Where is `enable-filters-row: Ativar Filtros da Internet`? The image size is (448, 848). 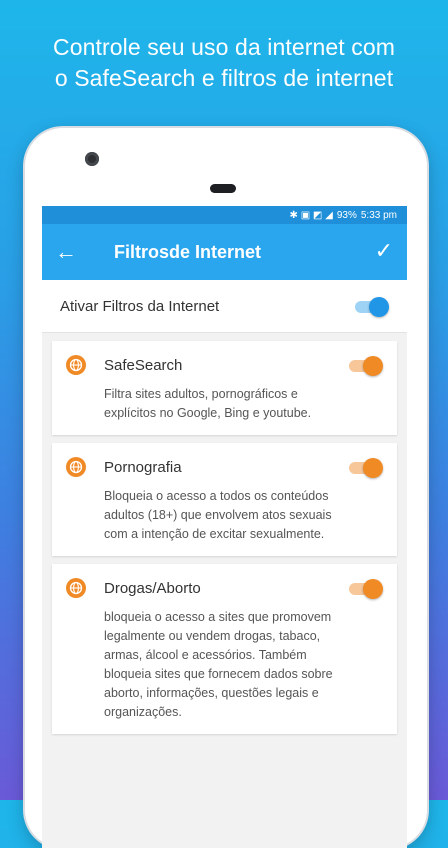
enable-filters-row: Ativar Filtros da Internet is located at coordinates (224, 306).